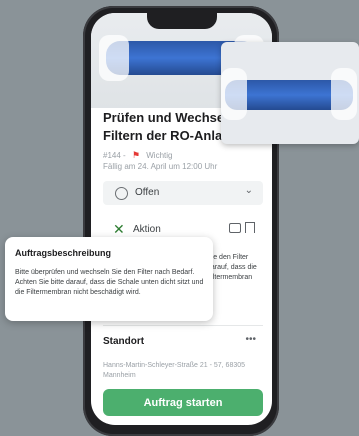 The image size is (359, 436). I want to click on popup-title: Auftragsbeschreibung, so click(63, 253).